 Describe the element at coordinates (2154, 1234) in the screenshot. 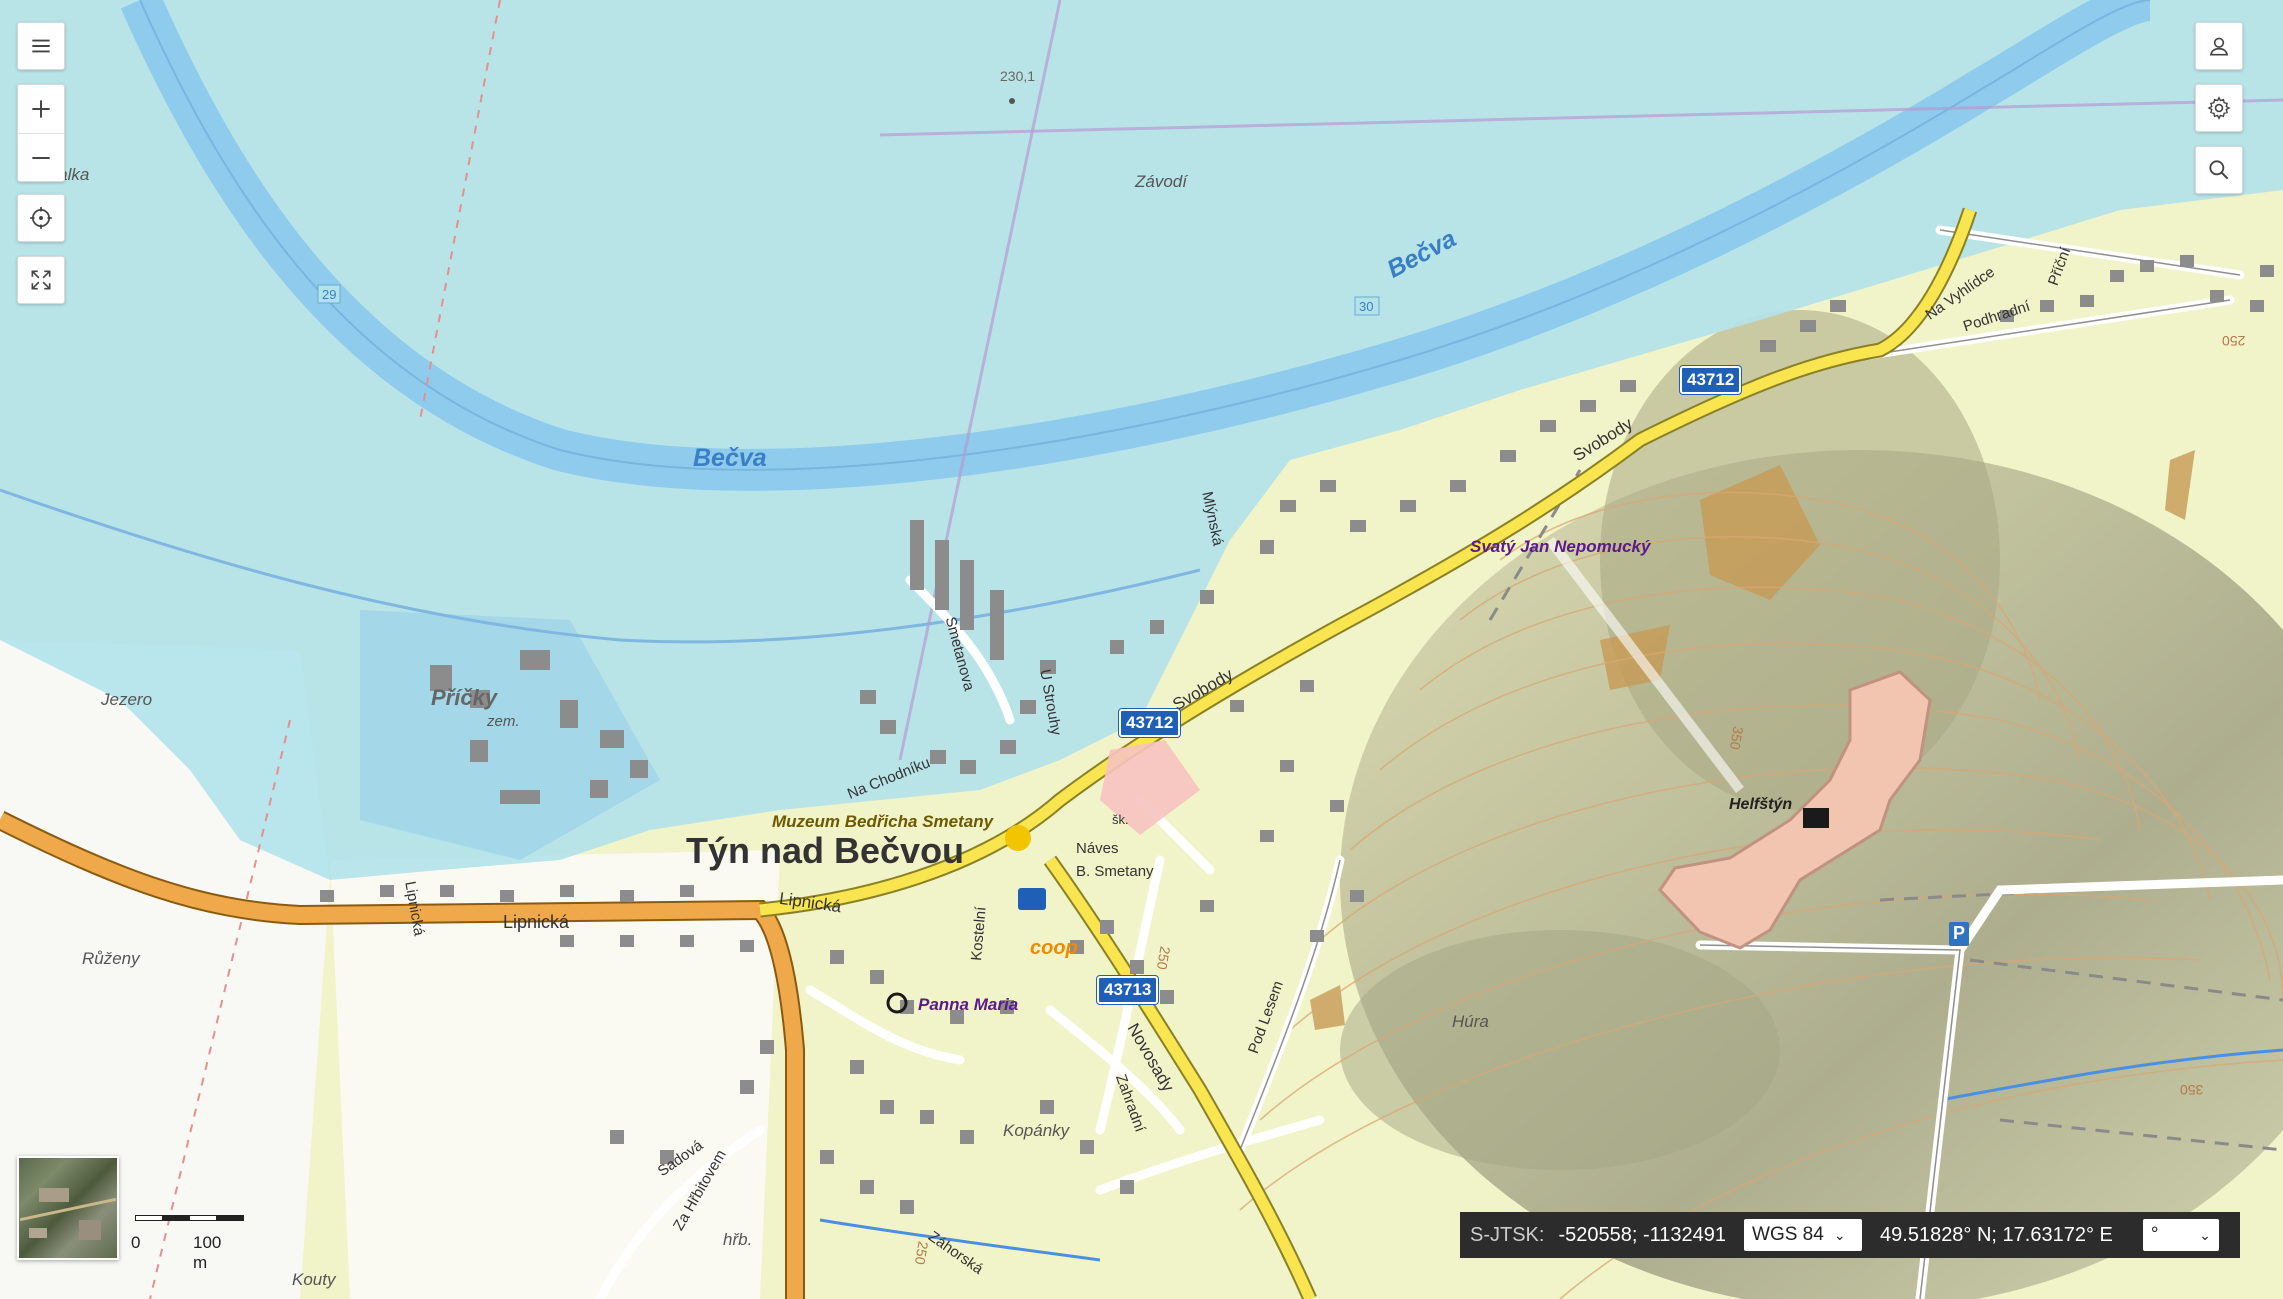

I see `unit-value: °` at that location.